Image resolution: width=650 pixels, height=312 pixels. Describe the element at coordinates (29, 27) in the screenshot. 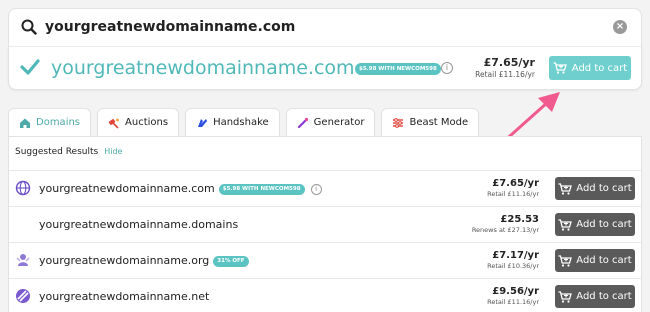

I see `search-icon` at that location.